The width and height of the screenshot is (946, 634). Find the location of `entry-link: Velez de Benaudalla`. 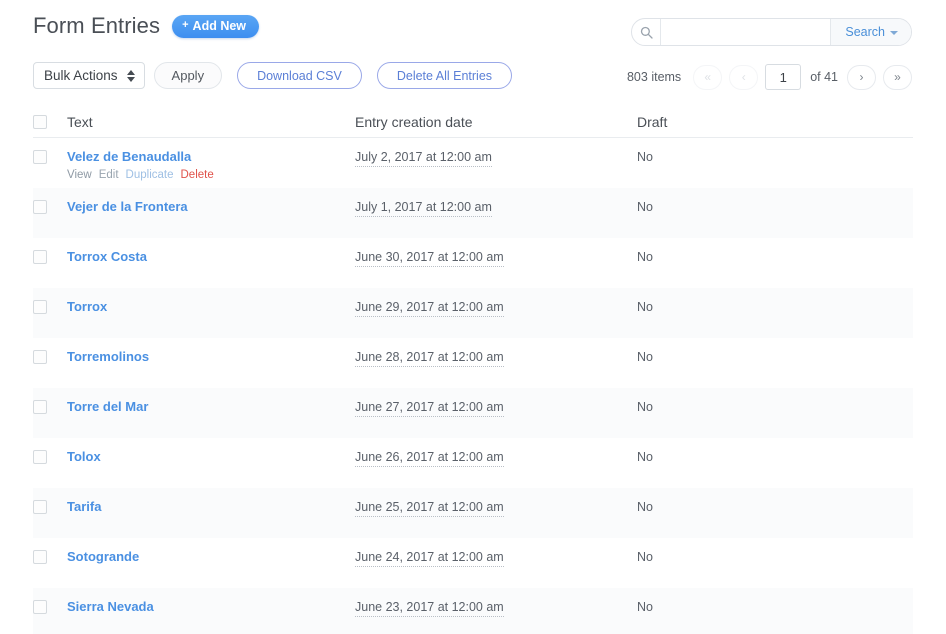

entry-link: Velez de Benaudalla is located at coordinates (129, 156).